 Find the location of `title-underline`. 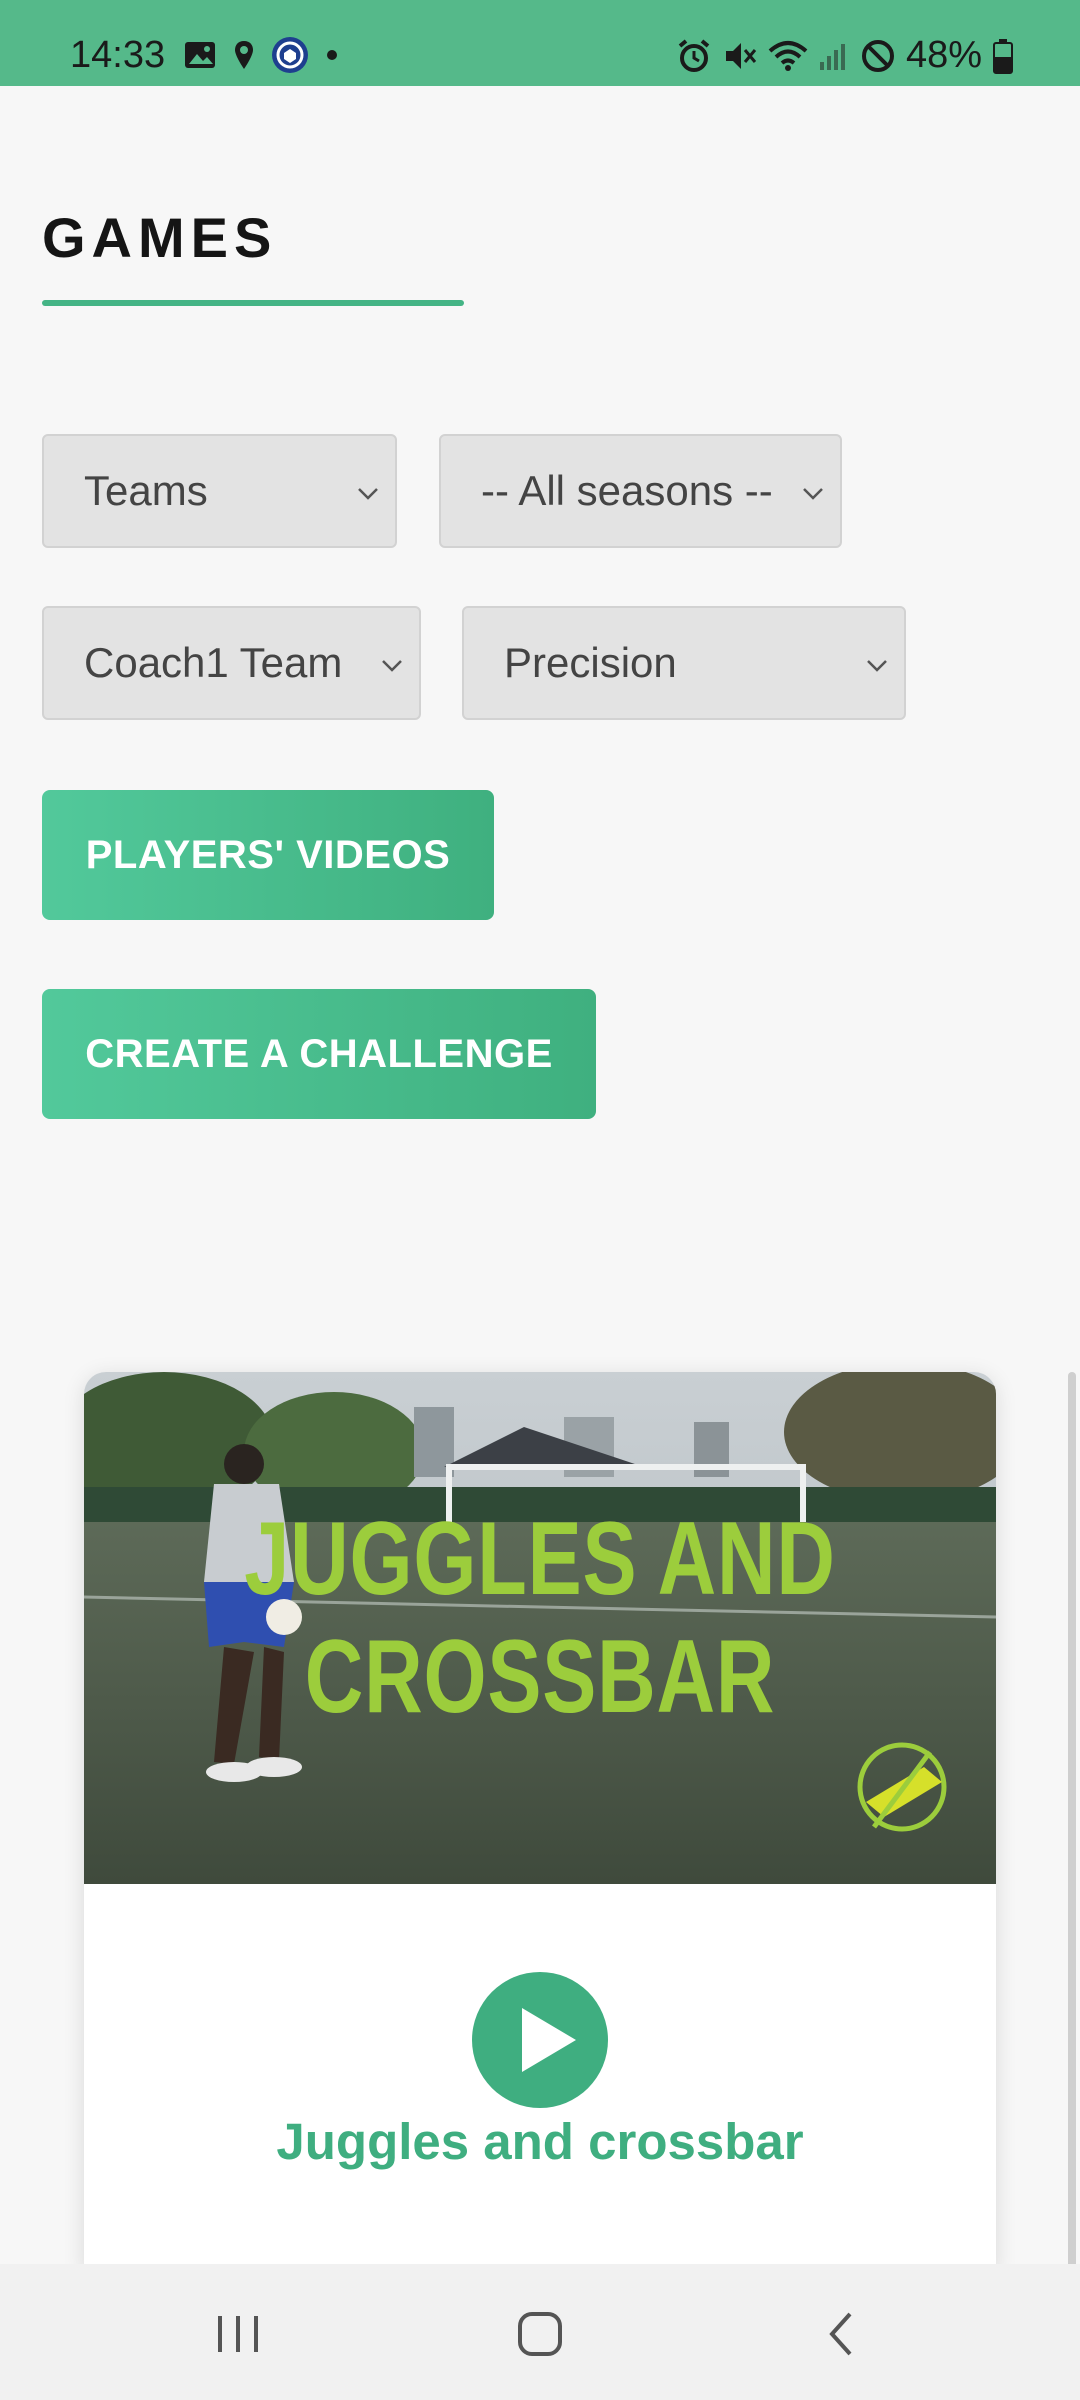

title-underline is located at coordinates (253, 303).